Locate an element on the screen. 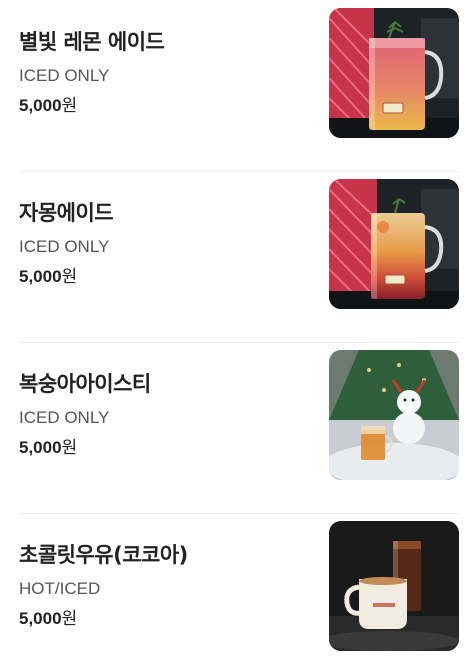  menu-item-name: 별빛 레몬 에이드 is located at coordinates (92, 42).